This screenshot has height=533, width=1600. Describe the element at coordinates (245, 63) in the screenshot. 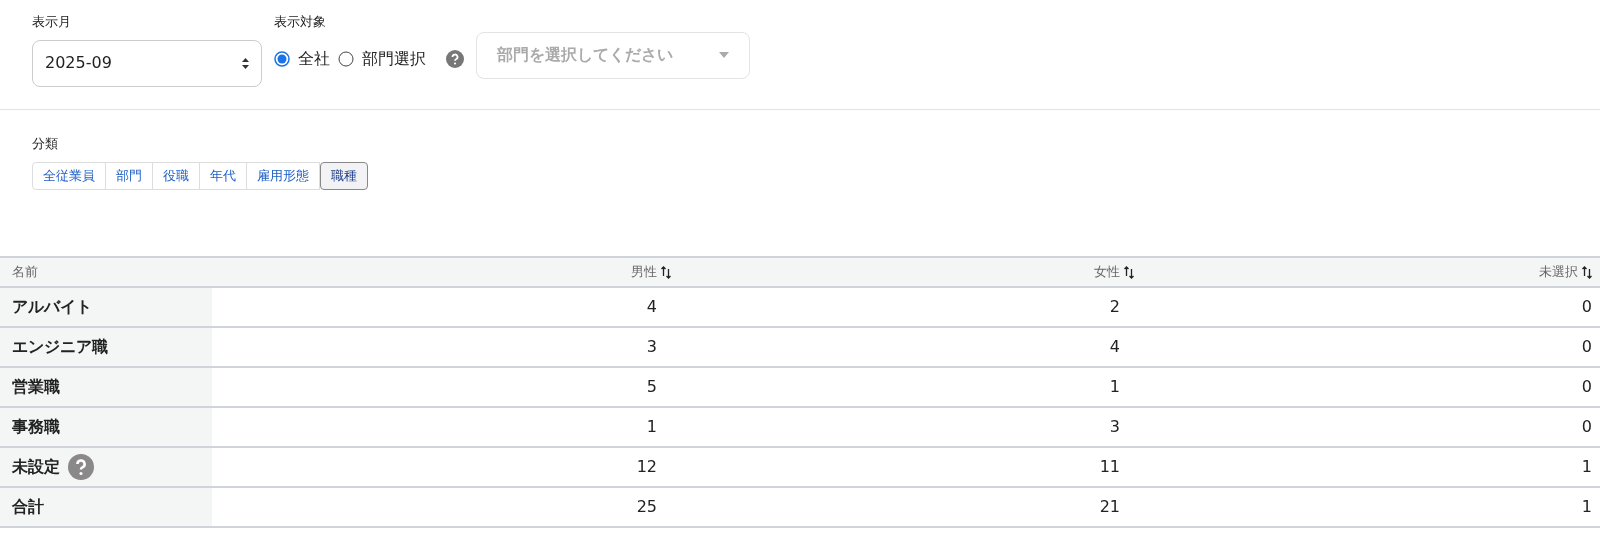

I see `updown-icon` at that location.